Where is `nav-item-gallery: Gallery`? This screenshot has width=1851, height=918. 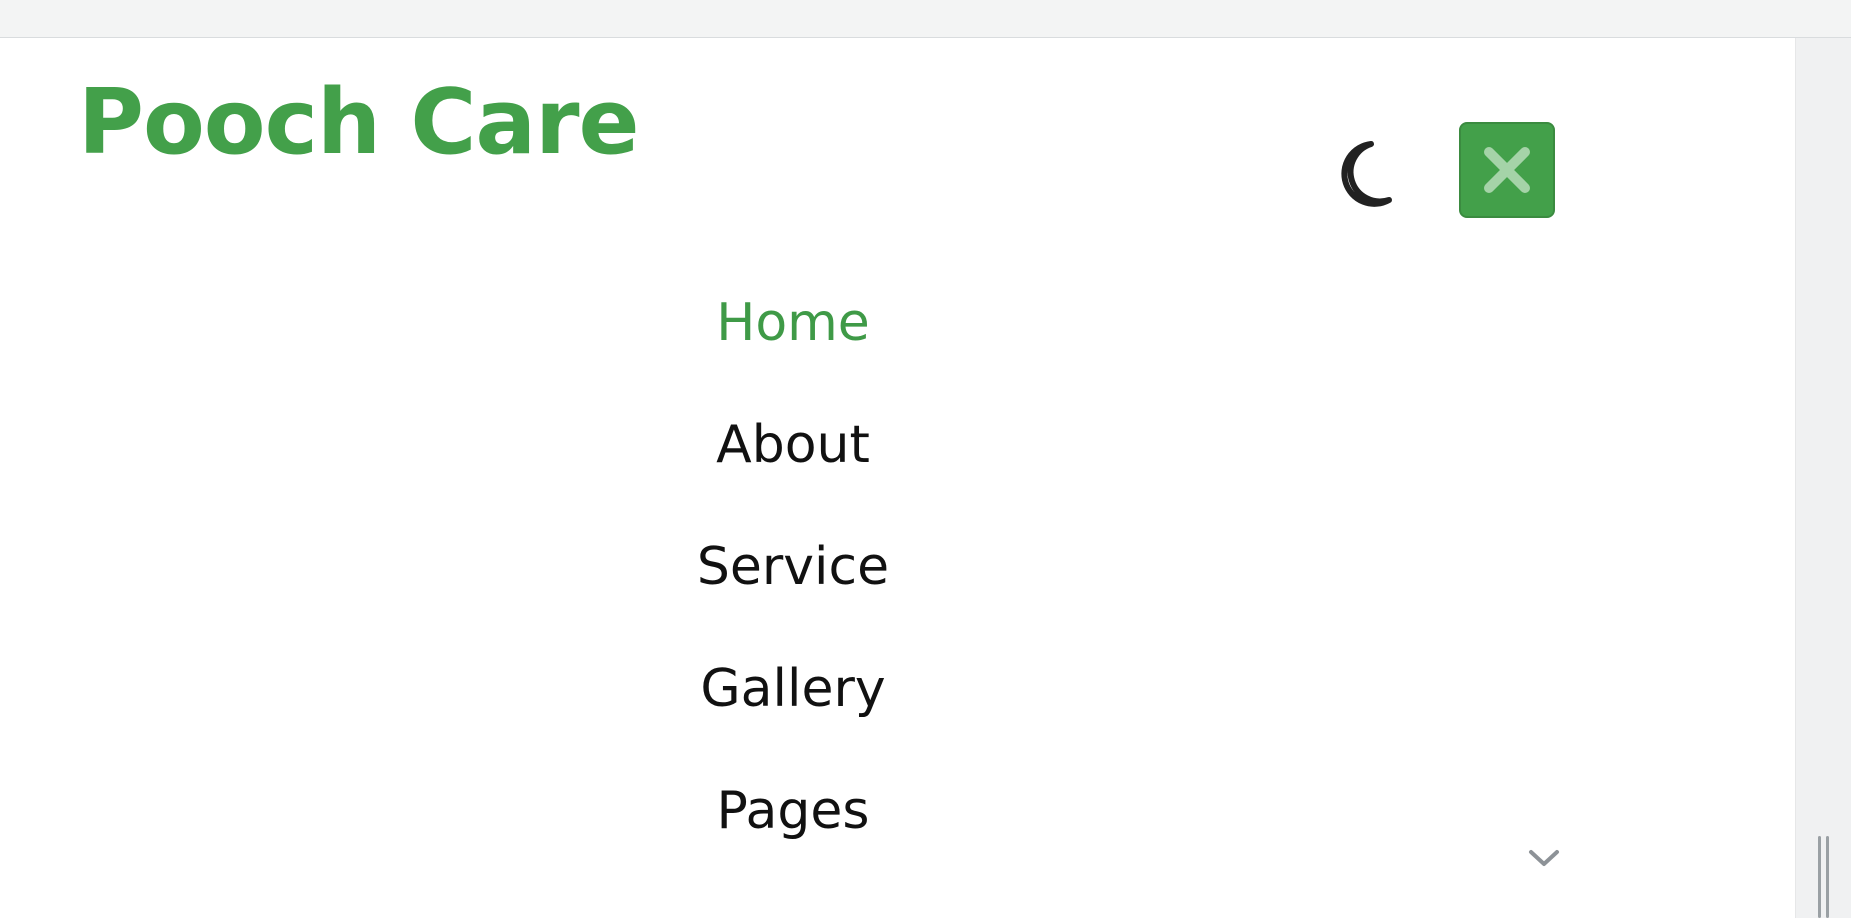
nav-item-gallery: Gallery is located at coordinates (793, 719).